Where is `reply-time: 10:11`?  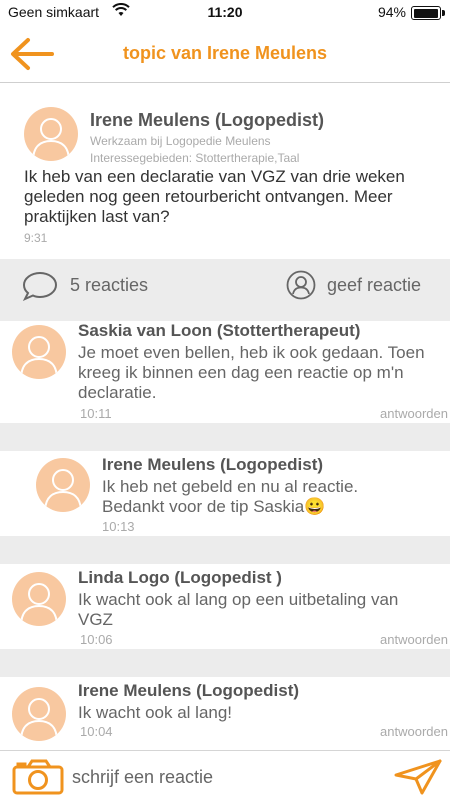 reply-time: 10:11 is located at coordinates (96, 413).